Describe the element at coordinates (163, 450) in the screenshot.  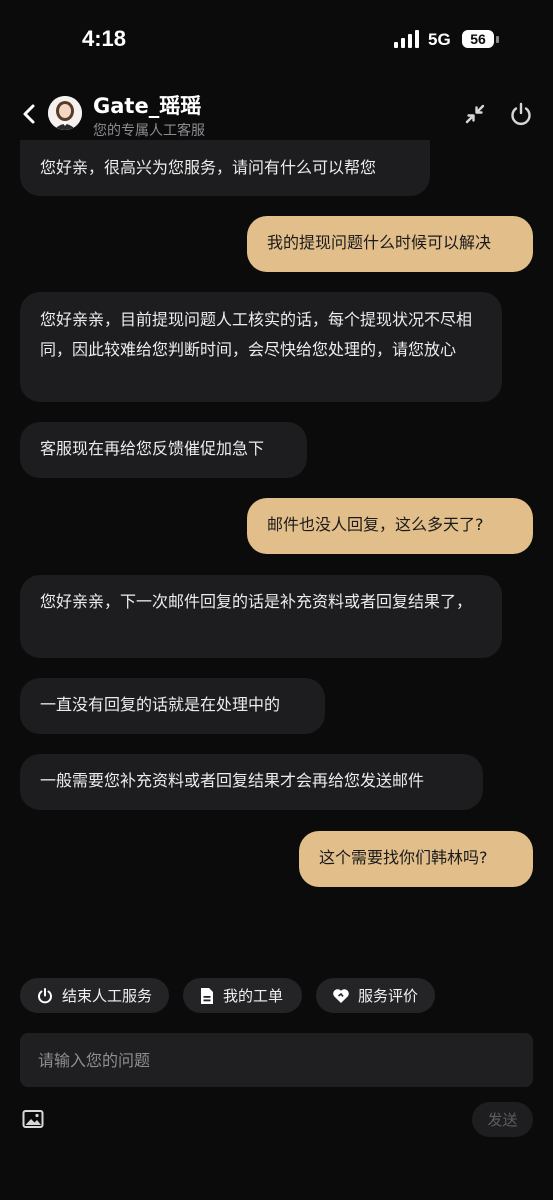
I see `message-agent: 客服现在再给您反馈催促加急下` at that location.